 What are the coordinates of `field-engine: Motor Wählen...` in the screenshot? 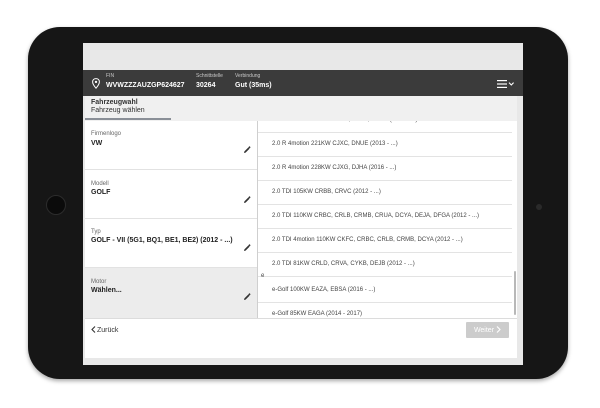 It's located at (171, 293).